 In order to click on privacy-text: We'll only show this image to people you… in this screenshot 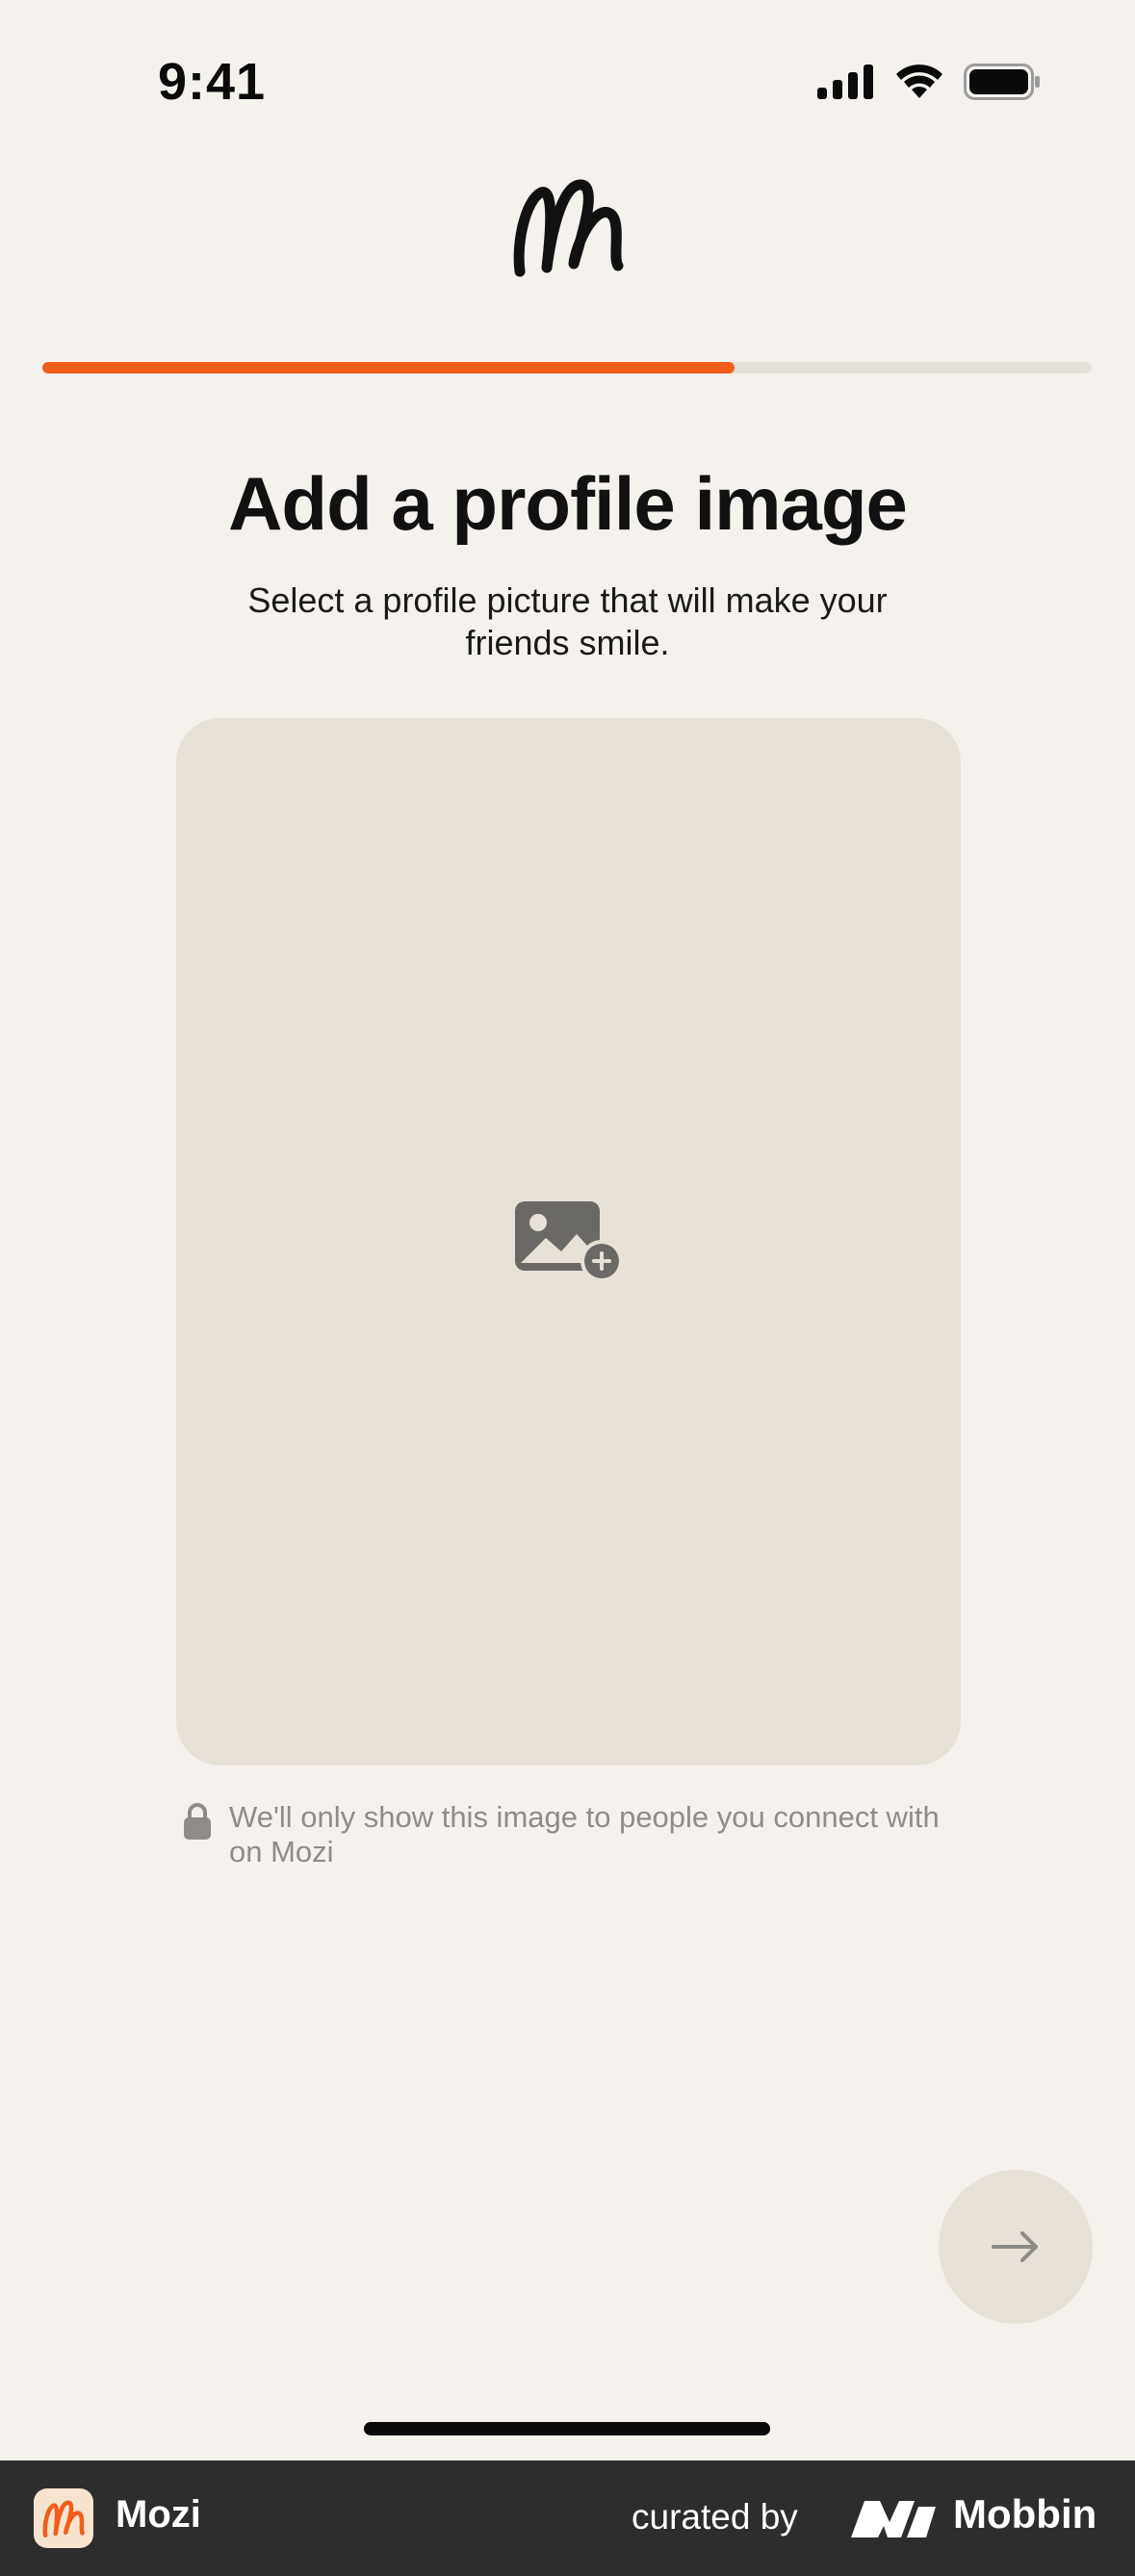, I will do `click(584, 1834)`.